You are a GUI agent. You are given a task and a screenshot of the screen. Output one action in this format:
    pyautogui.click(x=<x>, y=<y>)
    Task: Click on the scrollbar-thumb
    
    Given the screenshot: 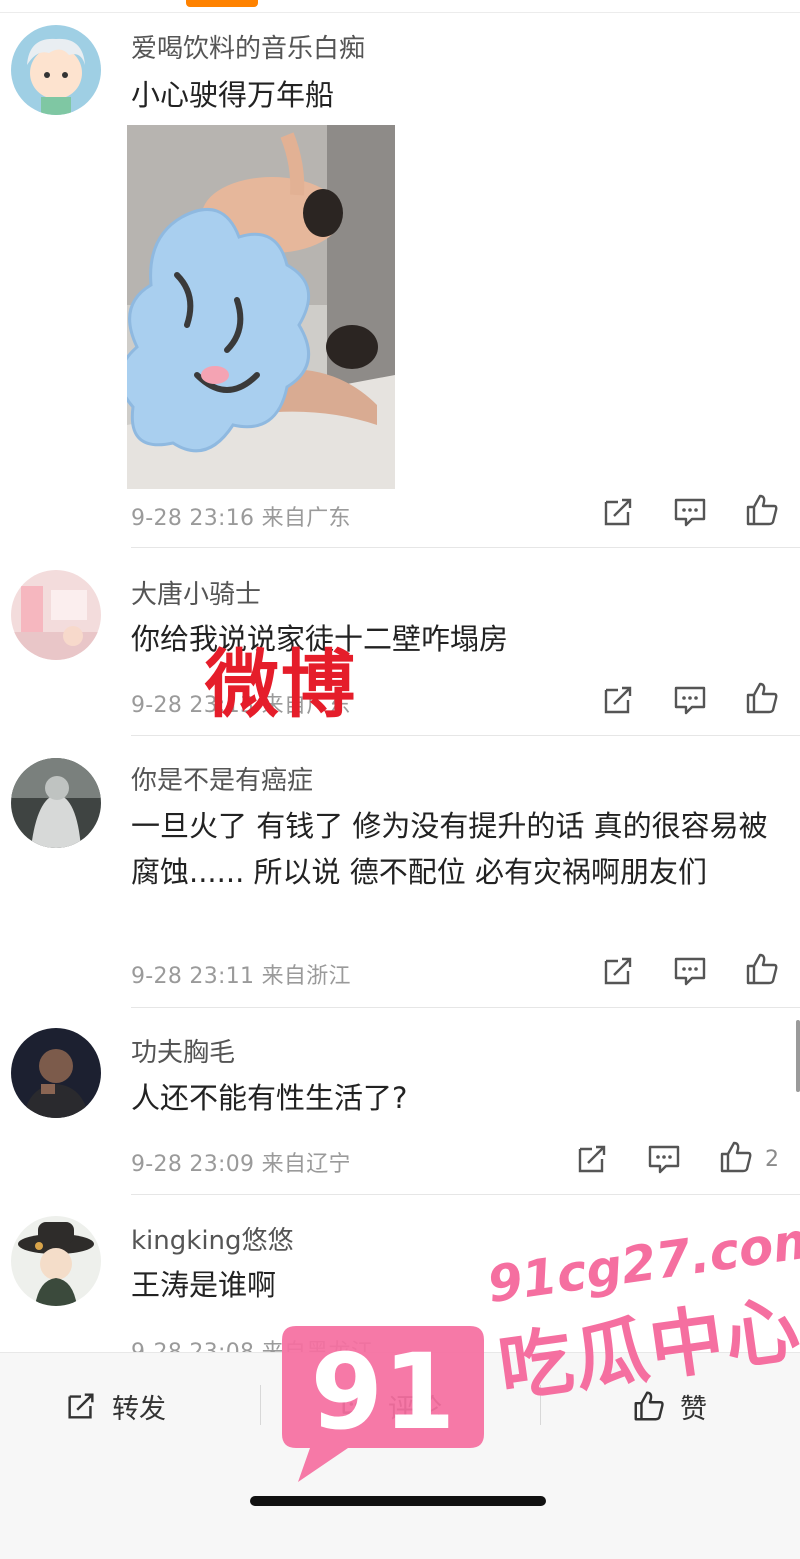 What is the action you would take?
    pyautogui.click(x=798, y=1056)
    